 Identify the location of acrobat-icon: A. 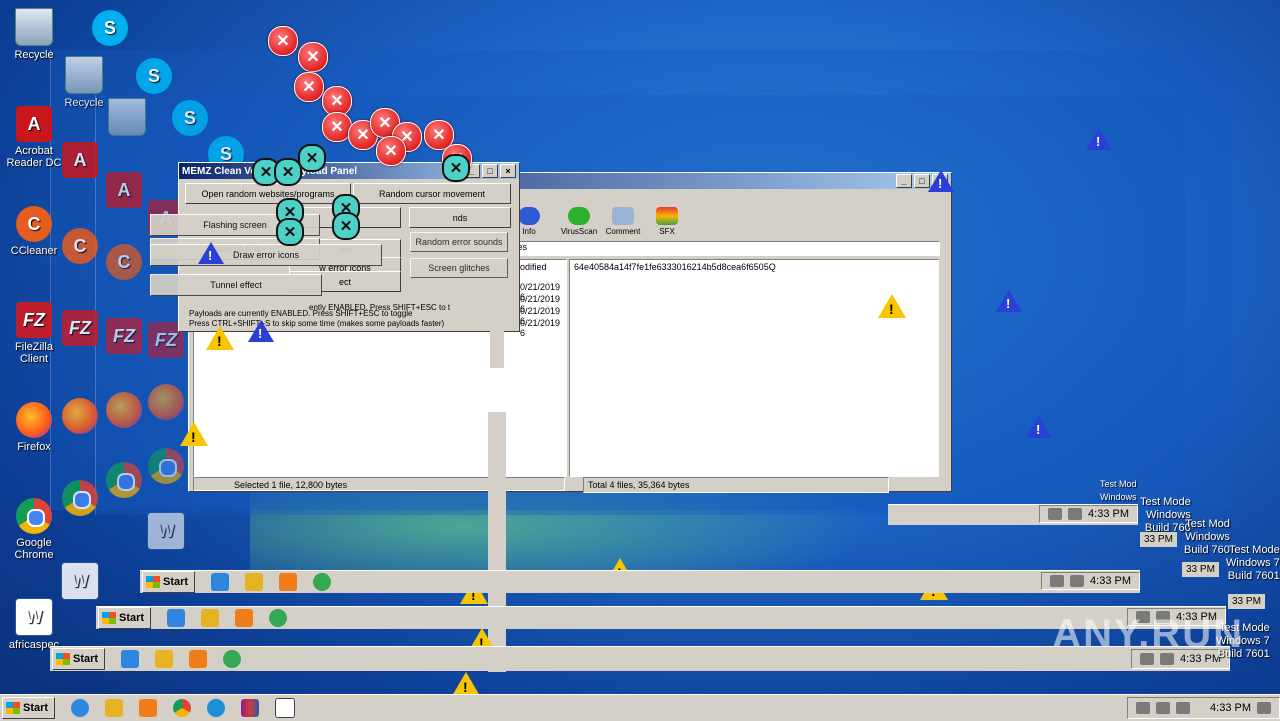
(34, 124).